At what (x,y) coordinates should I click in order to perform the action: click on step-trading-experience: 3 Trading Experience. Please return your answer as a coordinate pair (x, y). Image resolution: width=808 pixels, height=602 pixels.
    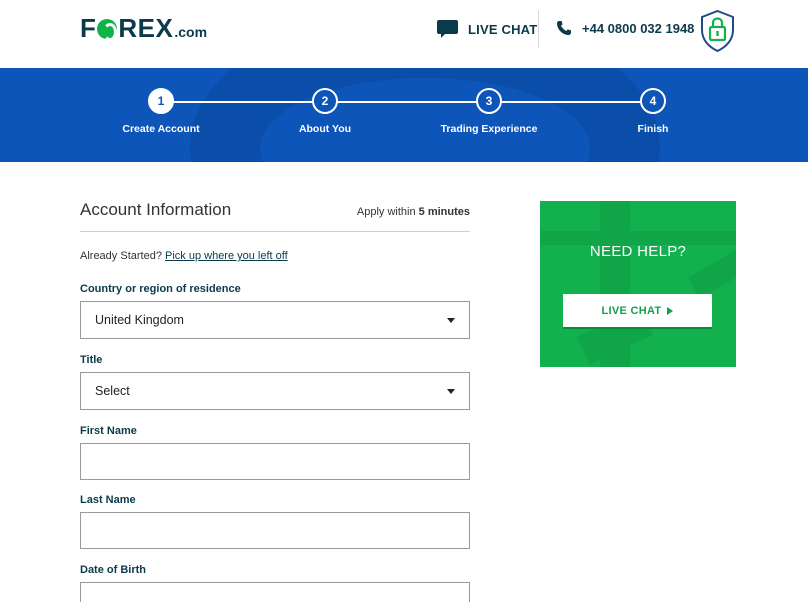
    Looking at the image, I should click on (489, 111).